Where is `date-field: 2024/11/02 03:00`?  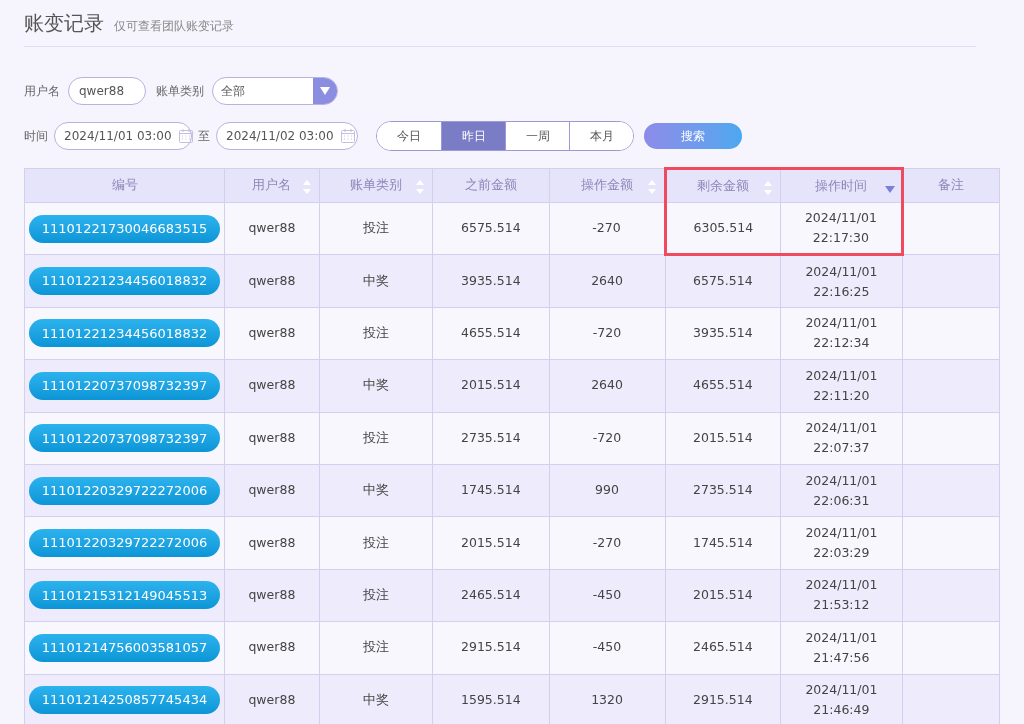 date-field: 2024/11/02 03:00 is located at coordinates (287, 136).